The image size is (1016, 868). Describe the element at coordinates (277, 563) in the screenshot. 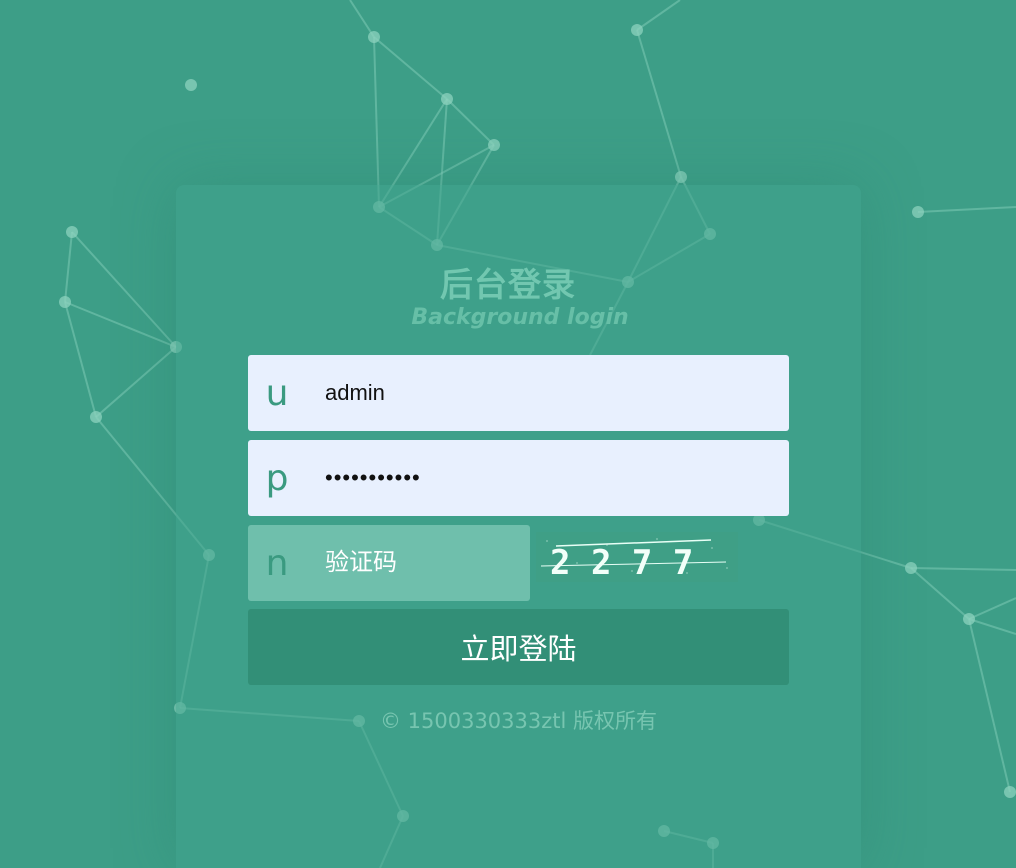

I see `captcha-prefix-label: n` at that location.